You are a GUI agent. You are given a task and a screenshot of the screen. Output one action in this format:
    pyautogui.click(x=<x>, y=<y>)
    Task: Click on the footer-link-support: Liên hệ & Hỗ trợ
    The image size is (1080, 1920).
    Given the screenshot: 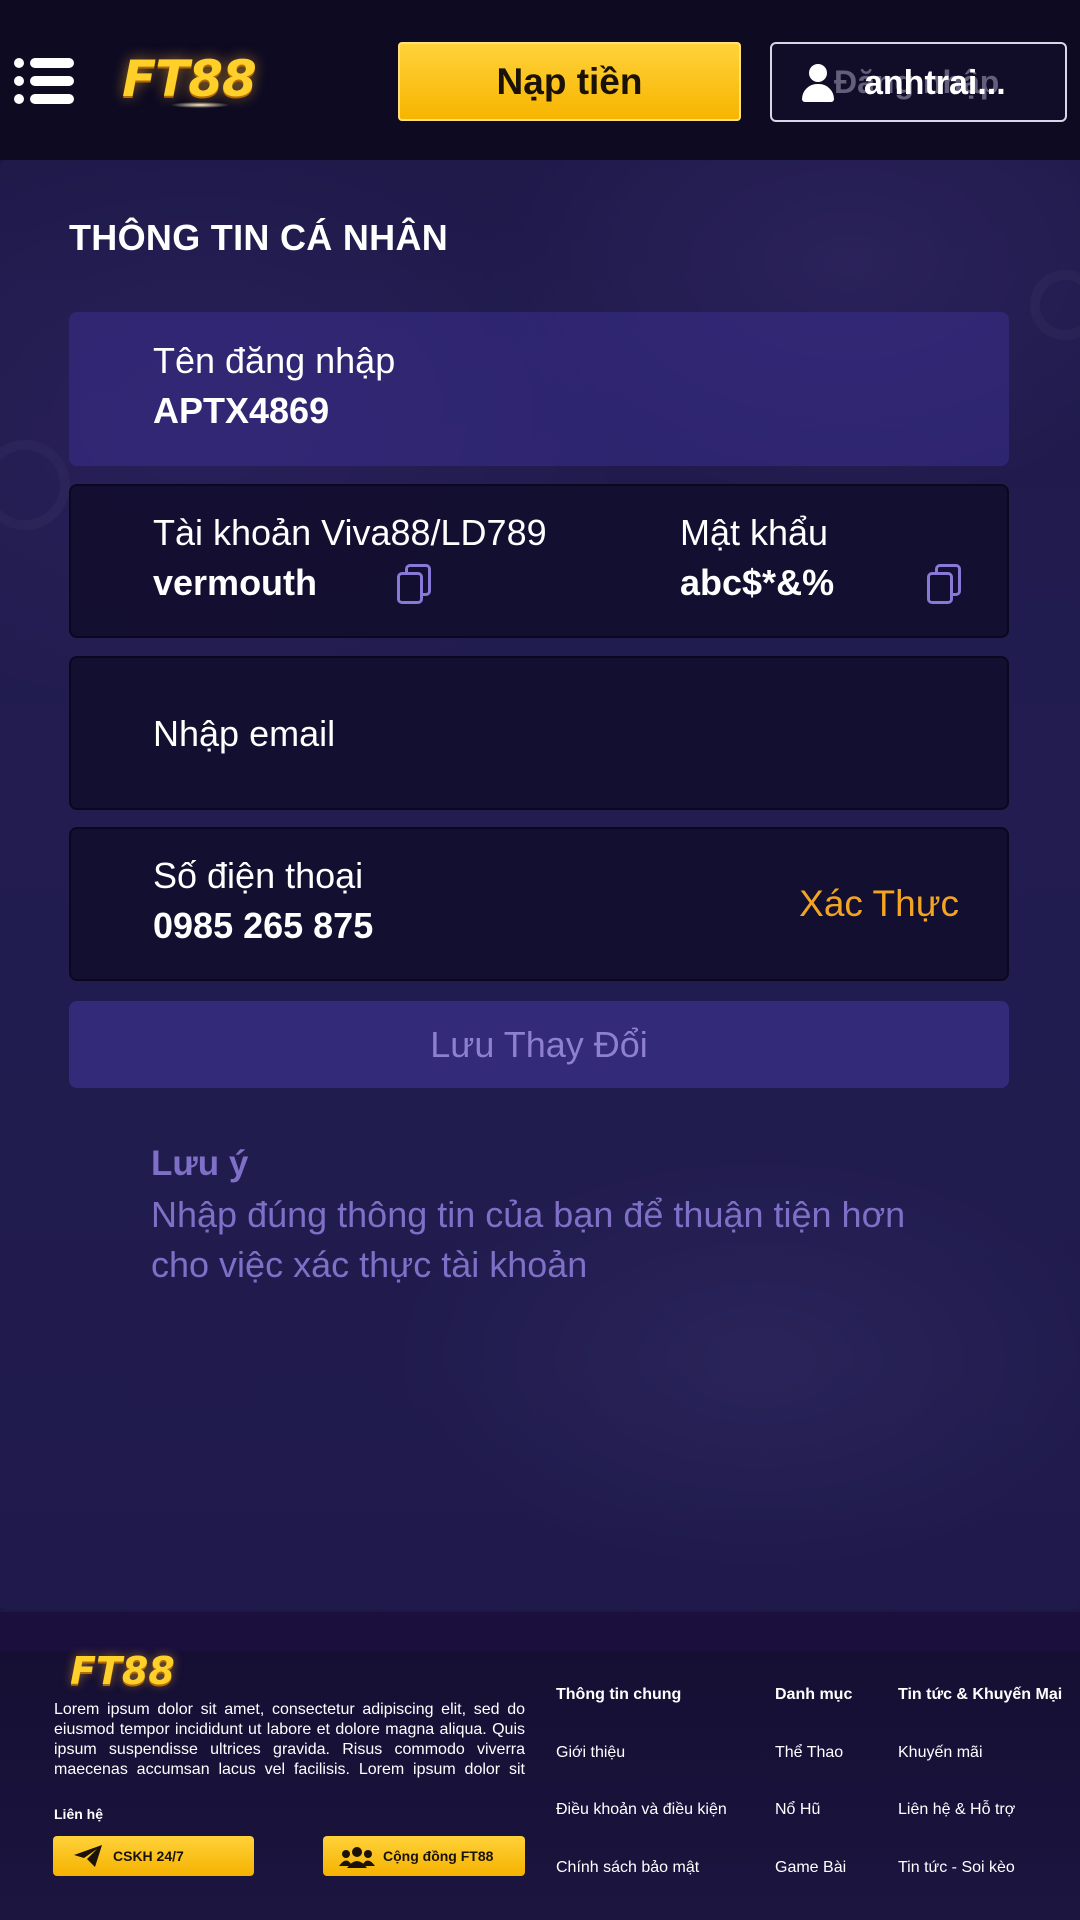 What is the action you would take?
    pyautogui.click(x=956, y=1810)
    